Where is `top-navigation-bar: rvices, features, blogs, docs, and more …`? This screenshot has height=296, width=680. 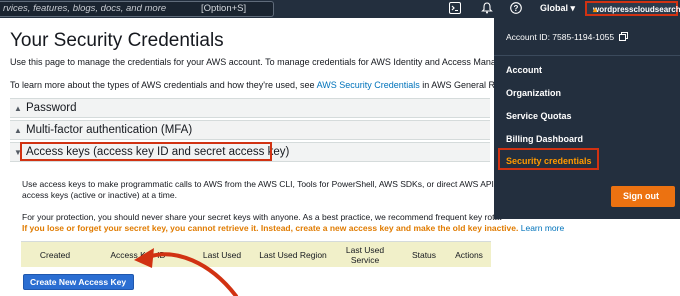
top-navigation-bar: rvices, features, blogs, docs, and more … is located at coordinates (340, 9).